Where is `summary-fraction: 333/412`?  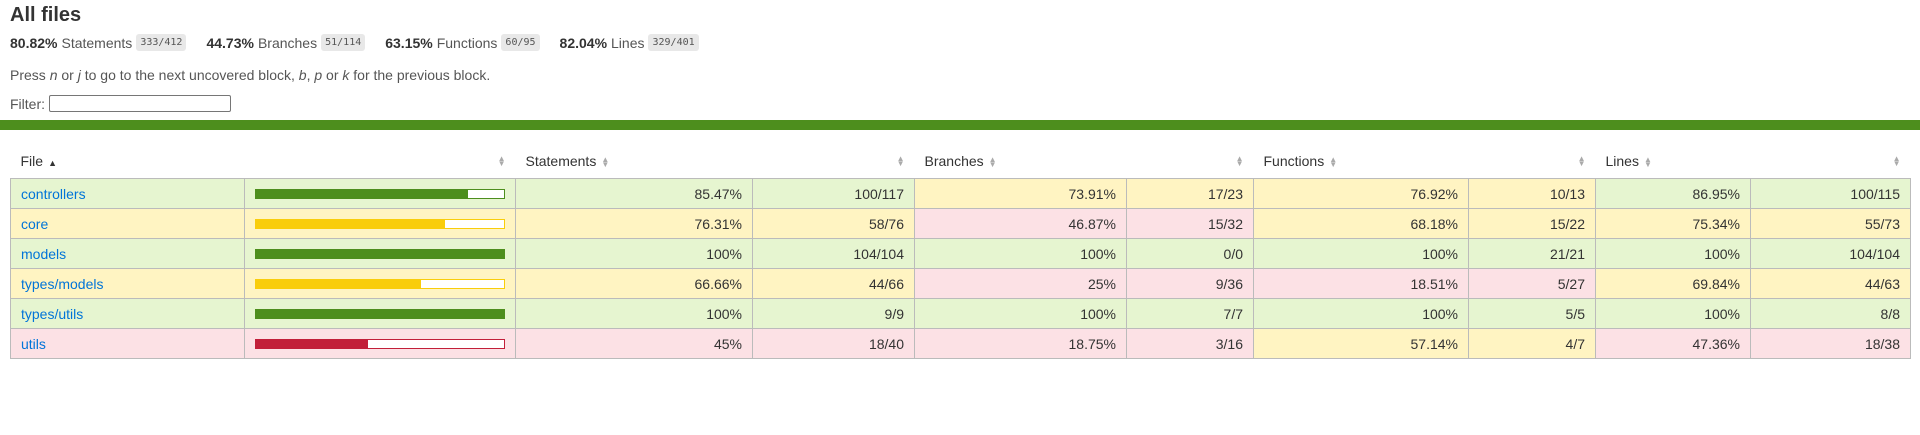
summary-fraction: 333/412 is located at coordinates (161, 42).